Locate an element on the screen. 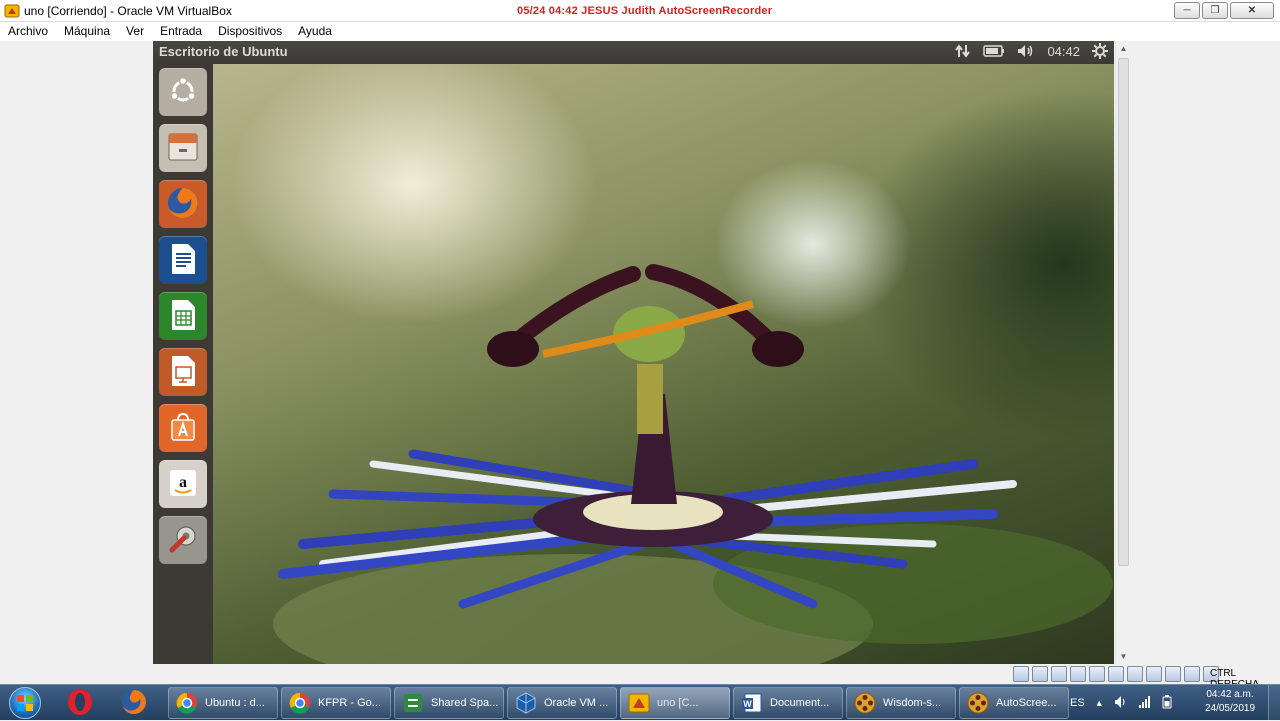 The width and height of the screenshot is (1280, 721). svg-text: W is located at coordinates (747, 704).